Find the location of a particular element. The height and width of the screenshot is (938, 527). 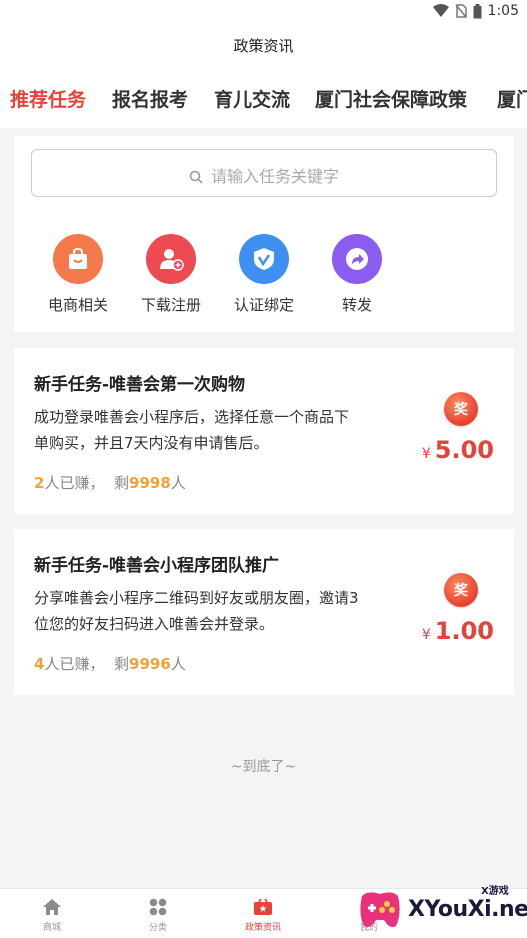

tab-recommended-tasks: 推荐任务 is located at coordinates (48, 98).